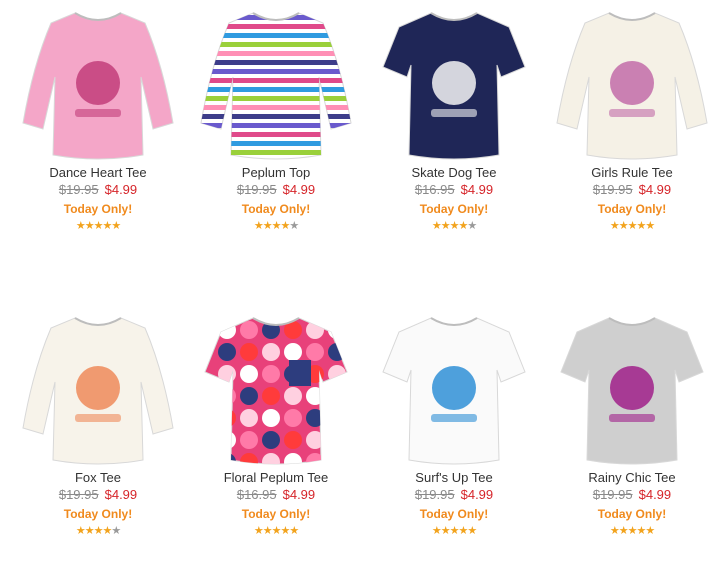  What do you see at coordinates (454, 173) in the screenshot?
I see `product-name: Skate Dog Tee` at bounding box center [454, 173].